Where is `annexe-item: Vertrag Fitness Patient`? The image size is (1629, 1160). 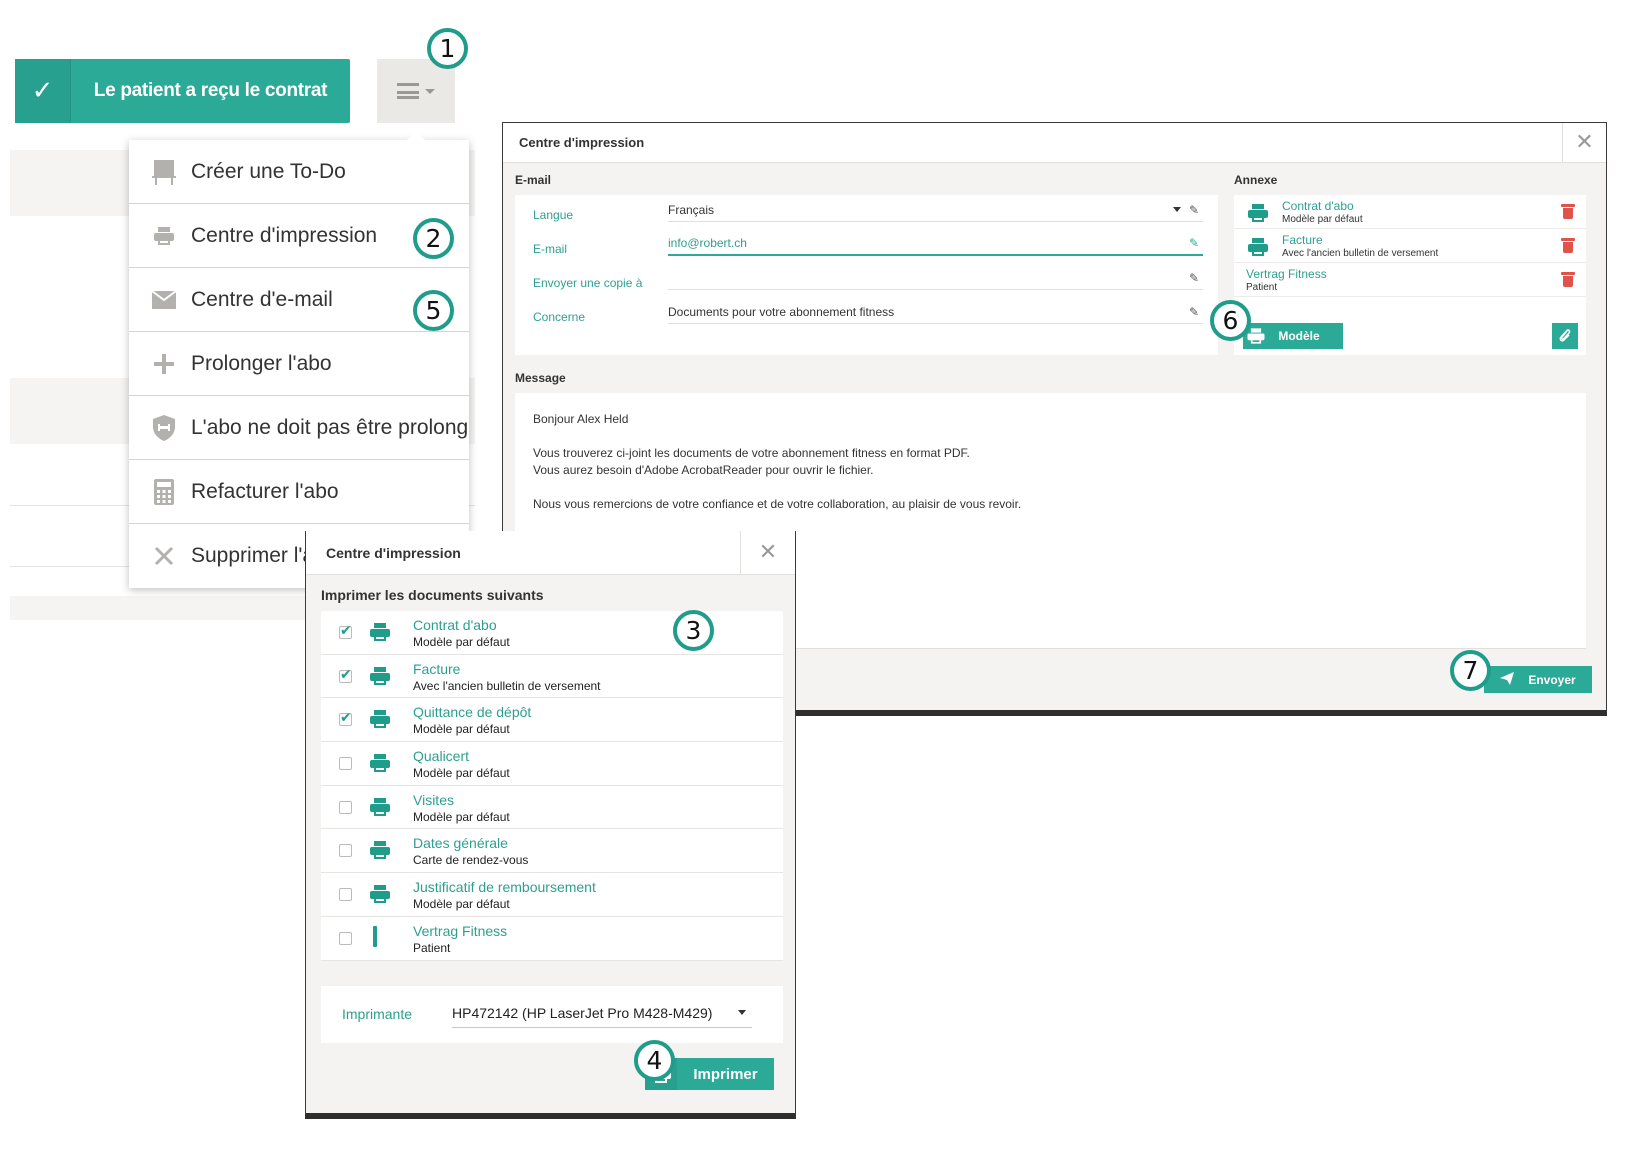
annexe-item: Vertrag Fitness Patient is located at coordinates (1410, 280).